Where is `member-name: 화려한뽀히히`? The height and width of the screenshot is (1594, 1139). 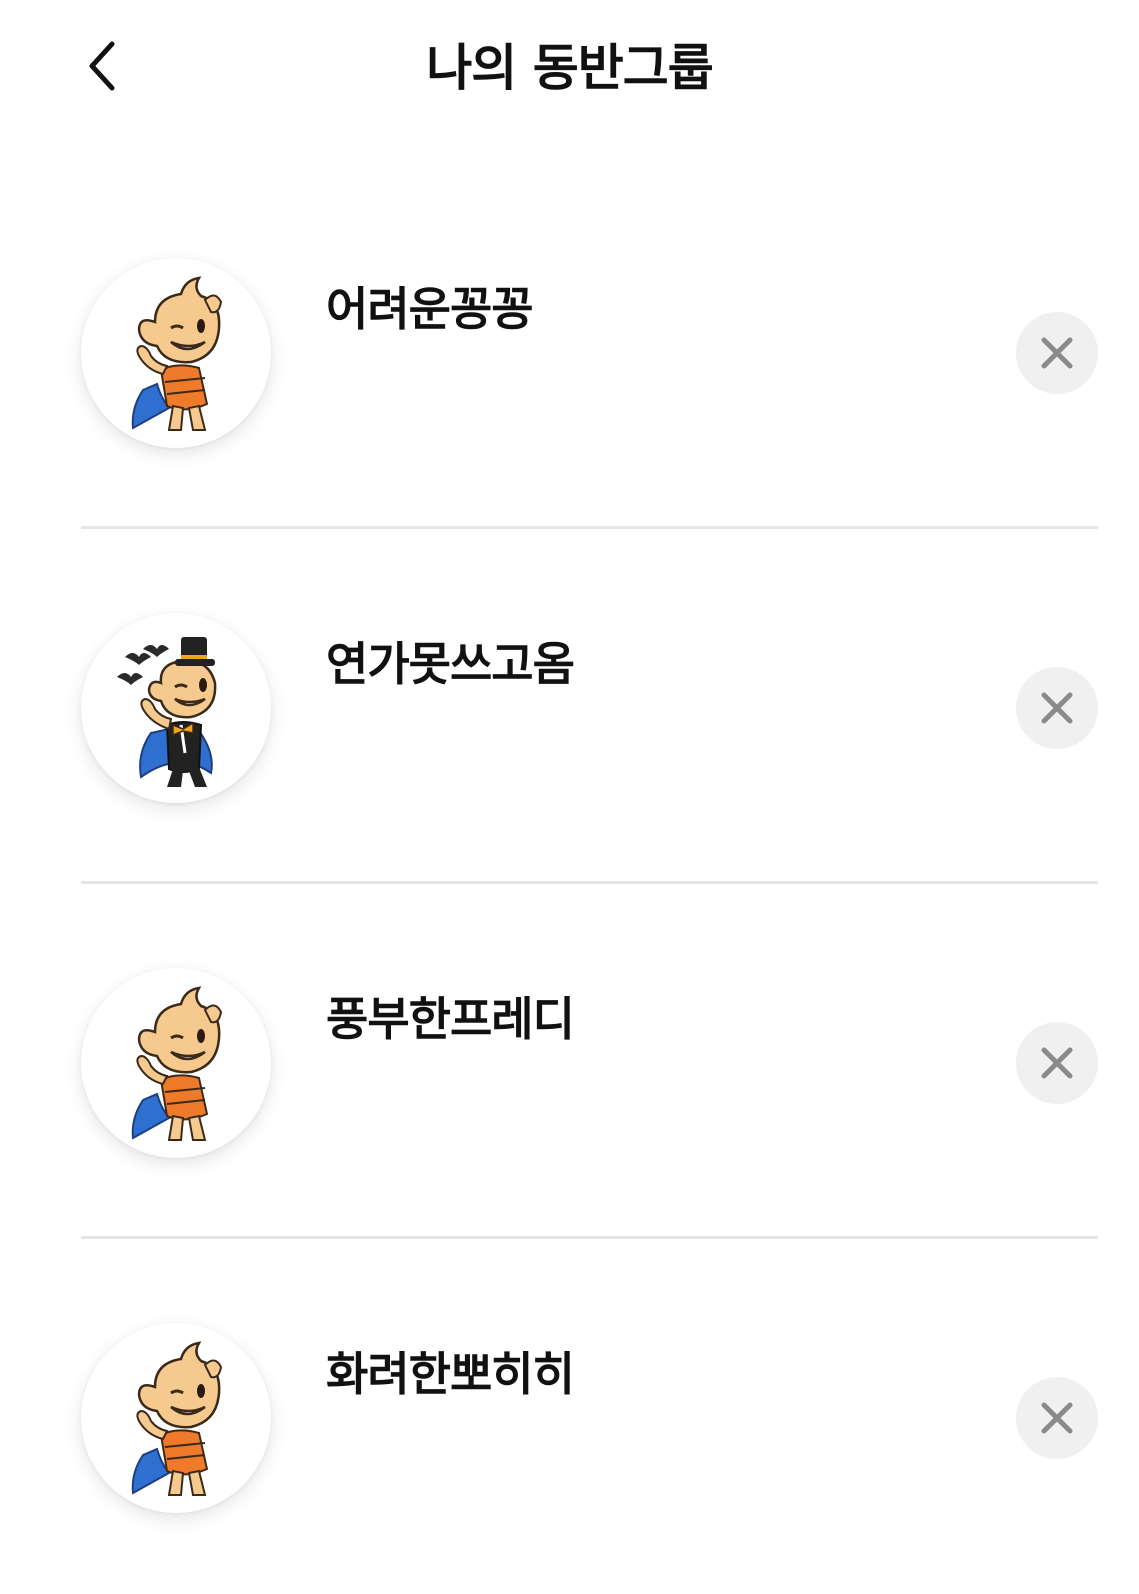 member-name: 화려한뽀히히 is located at coordinates (450, 1374).